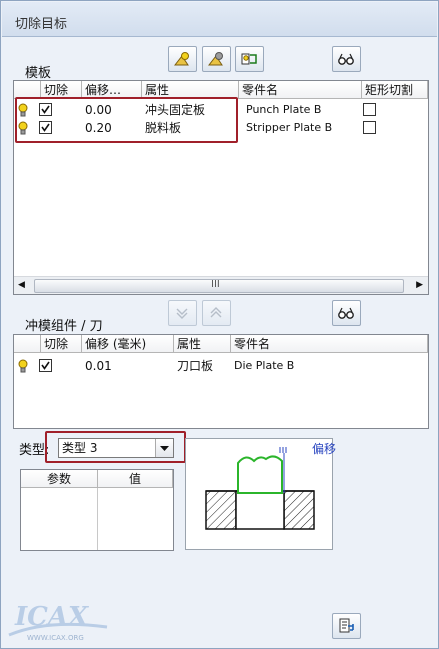  I want to click on bulb-toggle-icon, so click(249, 59).